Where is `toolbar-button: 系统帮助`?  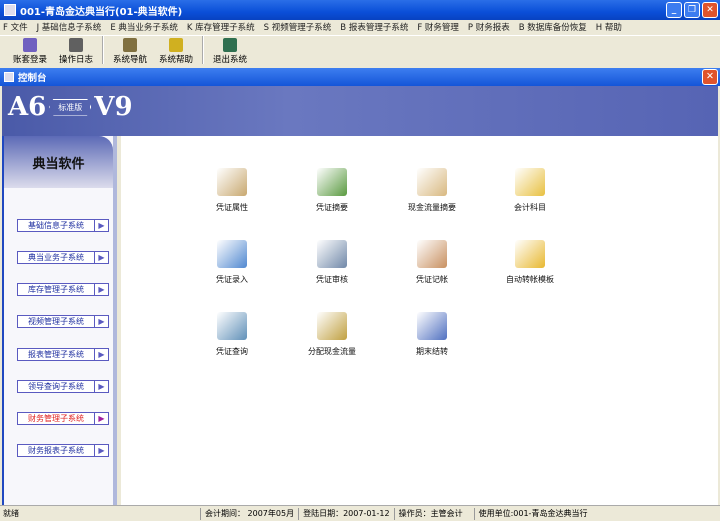 toolbar-button: 系统帮助 is located at coordinates (176, 51).